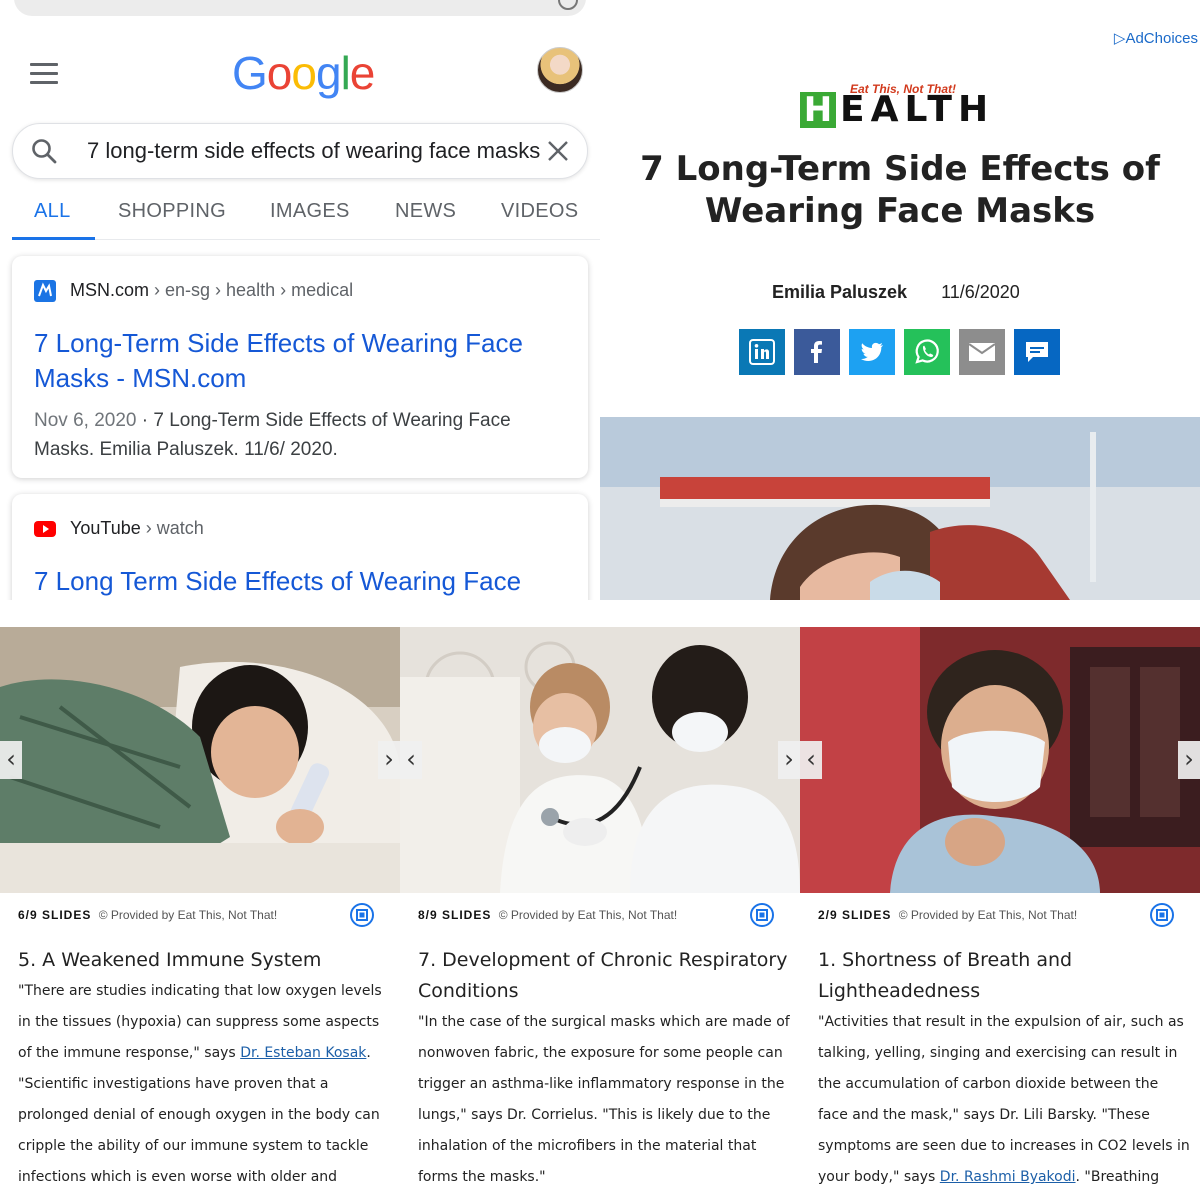 This screenshot has width=1200, height=1200. I want to click on facebook-icon, so click(816, 352).